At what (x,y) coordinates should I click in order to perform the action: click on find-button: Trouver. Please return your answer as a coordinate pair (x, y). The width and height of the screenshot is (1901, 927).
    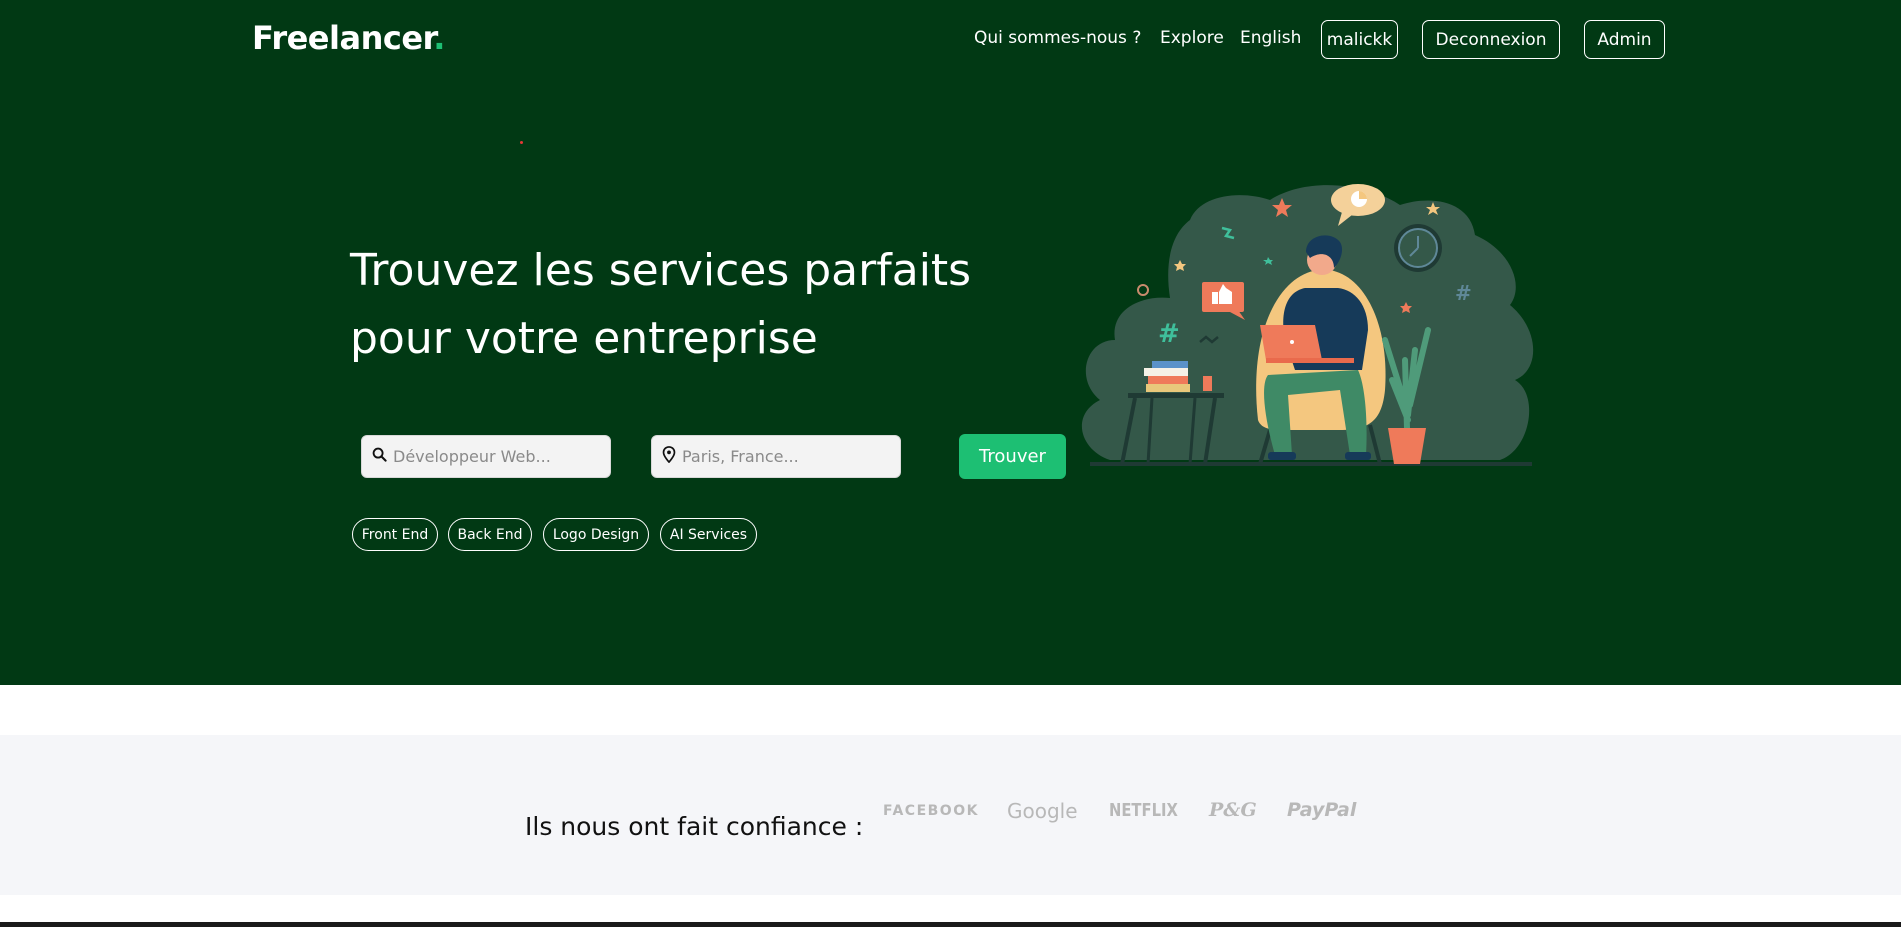
    Looking at the image, I should click on (1012, 456).